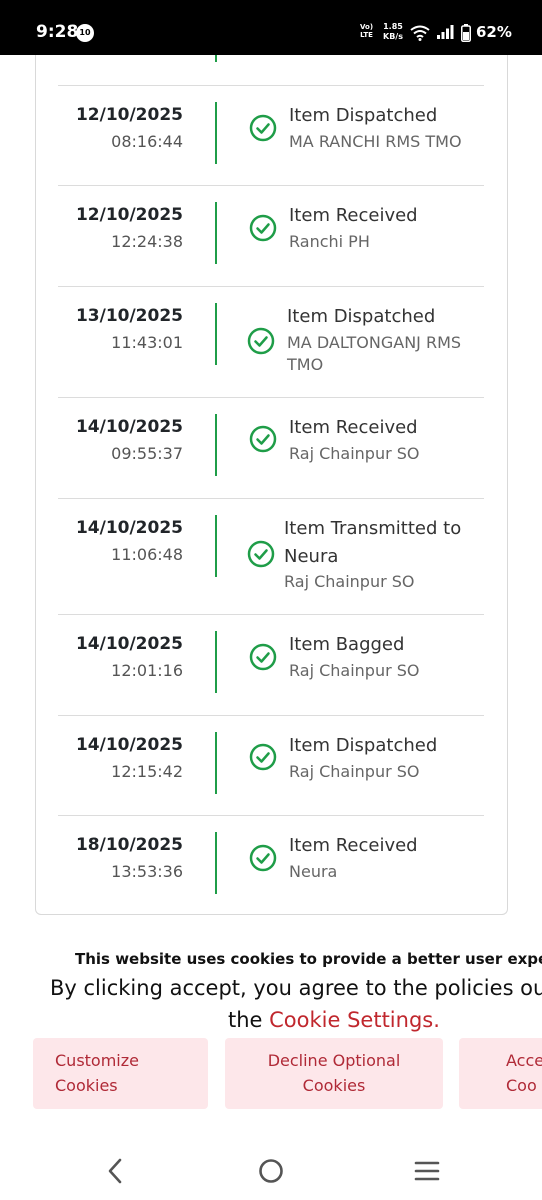 The width and height of the screenshot is (542, 1200). Describe the element at coordinates (445, 32) in the screenshot. I see `signal-icon` at that location.